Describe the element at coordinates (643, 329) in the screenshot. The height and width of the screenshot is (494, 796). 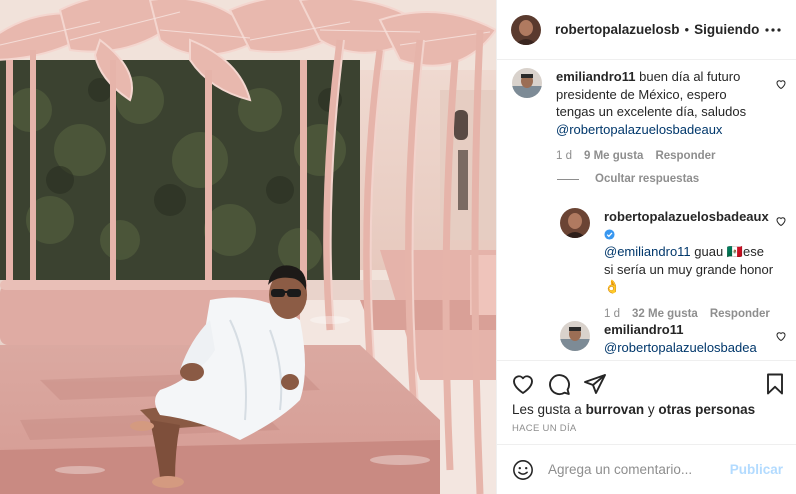
I see `reply-username: emiliandro11` at that location.